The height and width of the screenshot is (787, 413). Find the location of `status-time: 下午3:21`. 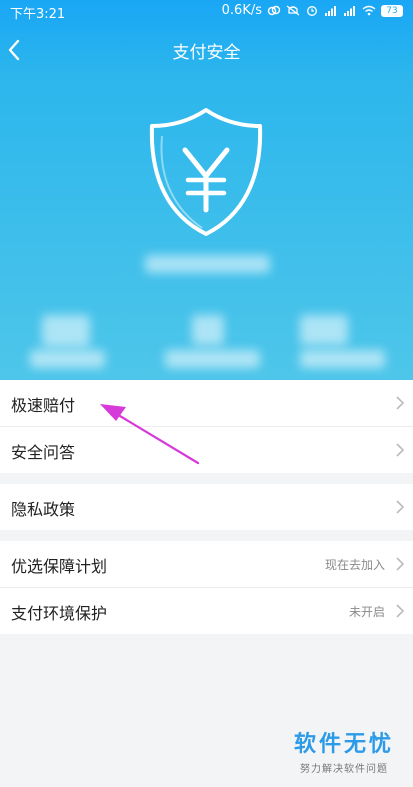

status-time: 下午3:21 is located at coordinates (38, 14).